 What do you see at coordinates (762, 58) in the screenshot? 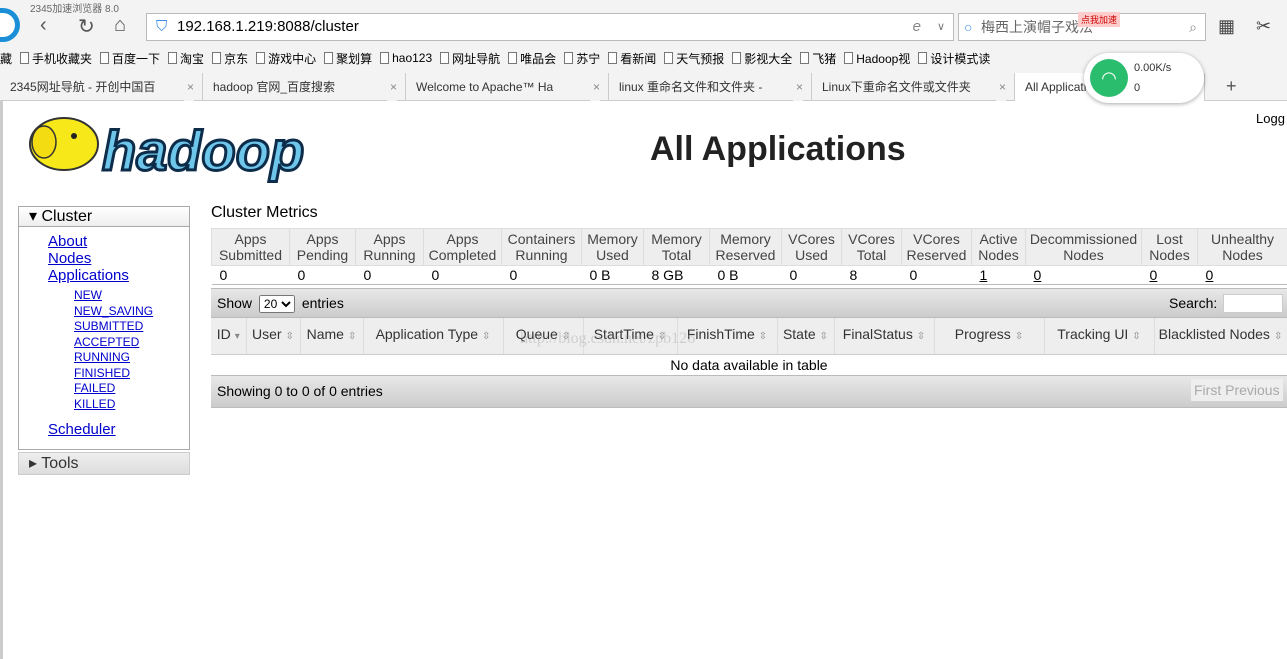
I see `bookmark-item: 影视大全` at bounding box center [762, 58].